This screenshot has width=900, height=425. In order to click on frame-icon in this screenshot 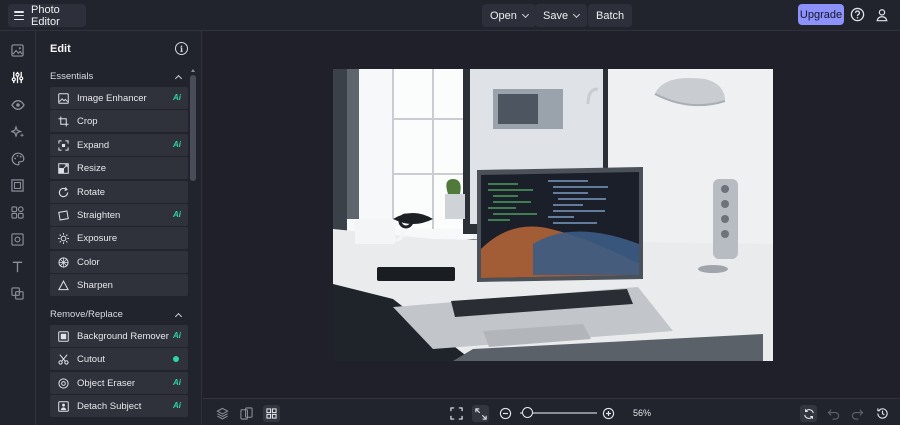, I will do `click(17, 185)`.